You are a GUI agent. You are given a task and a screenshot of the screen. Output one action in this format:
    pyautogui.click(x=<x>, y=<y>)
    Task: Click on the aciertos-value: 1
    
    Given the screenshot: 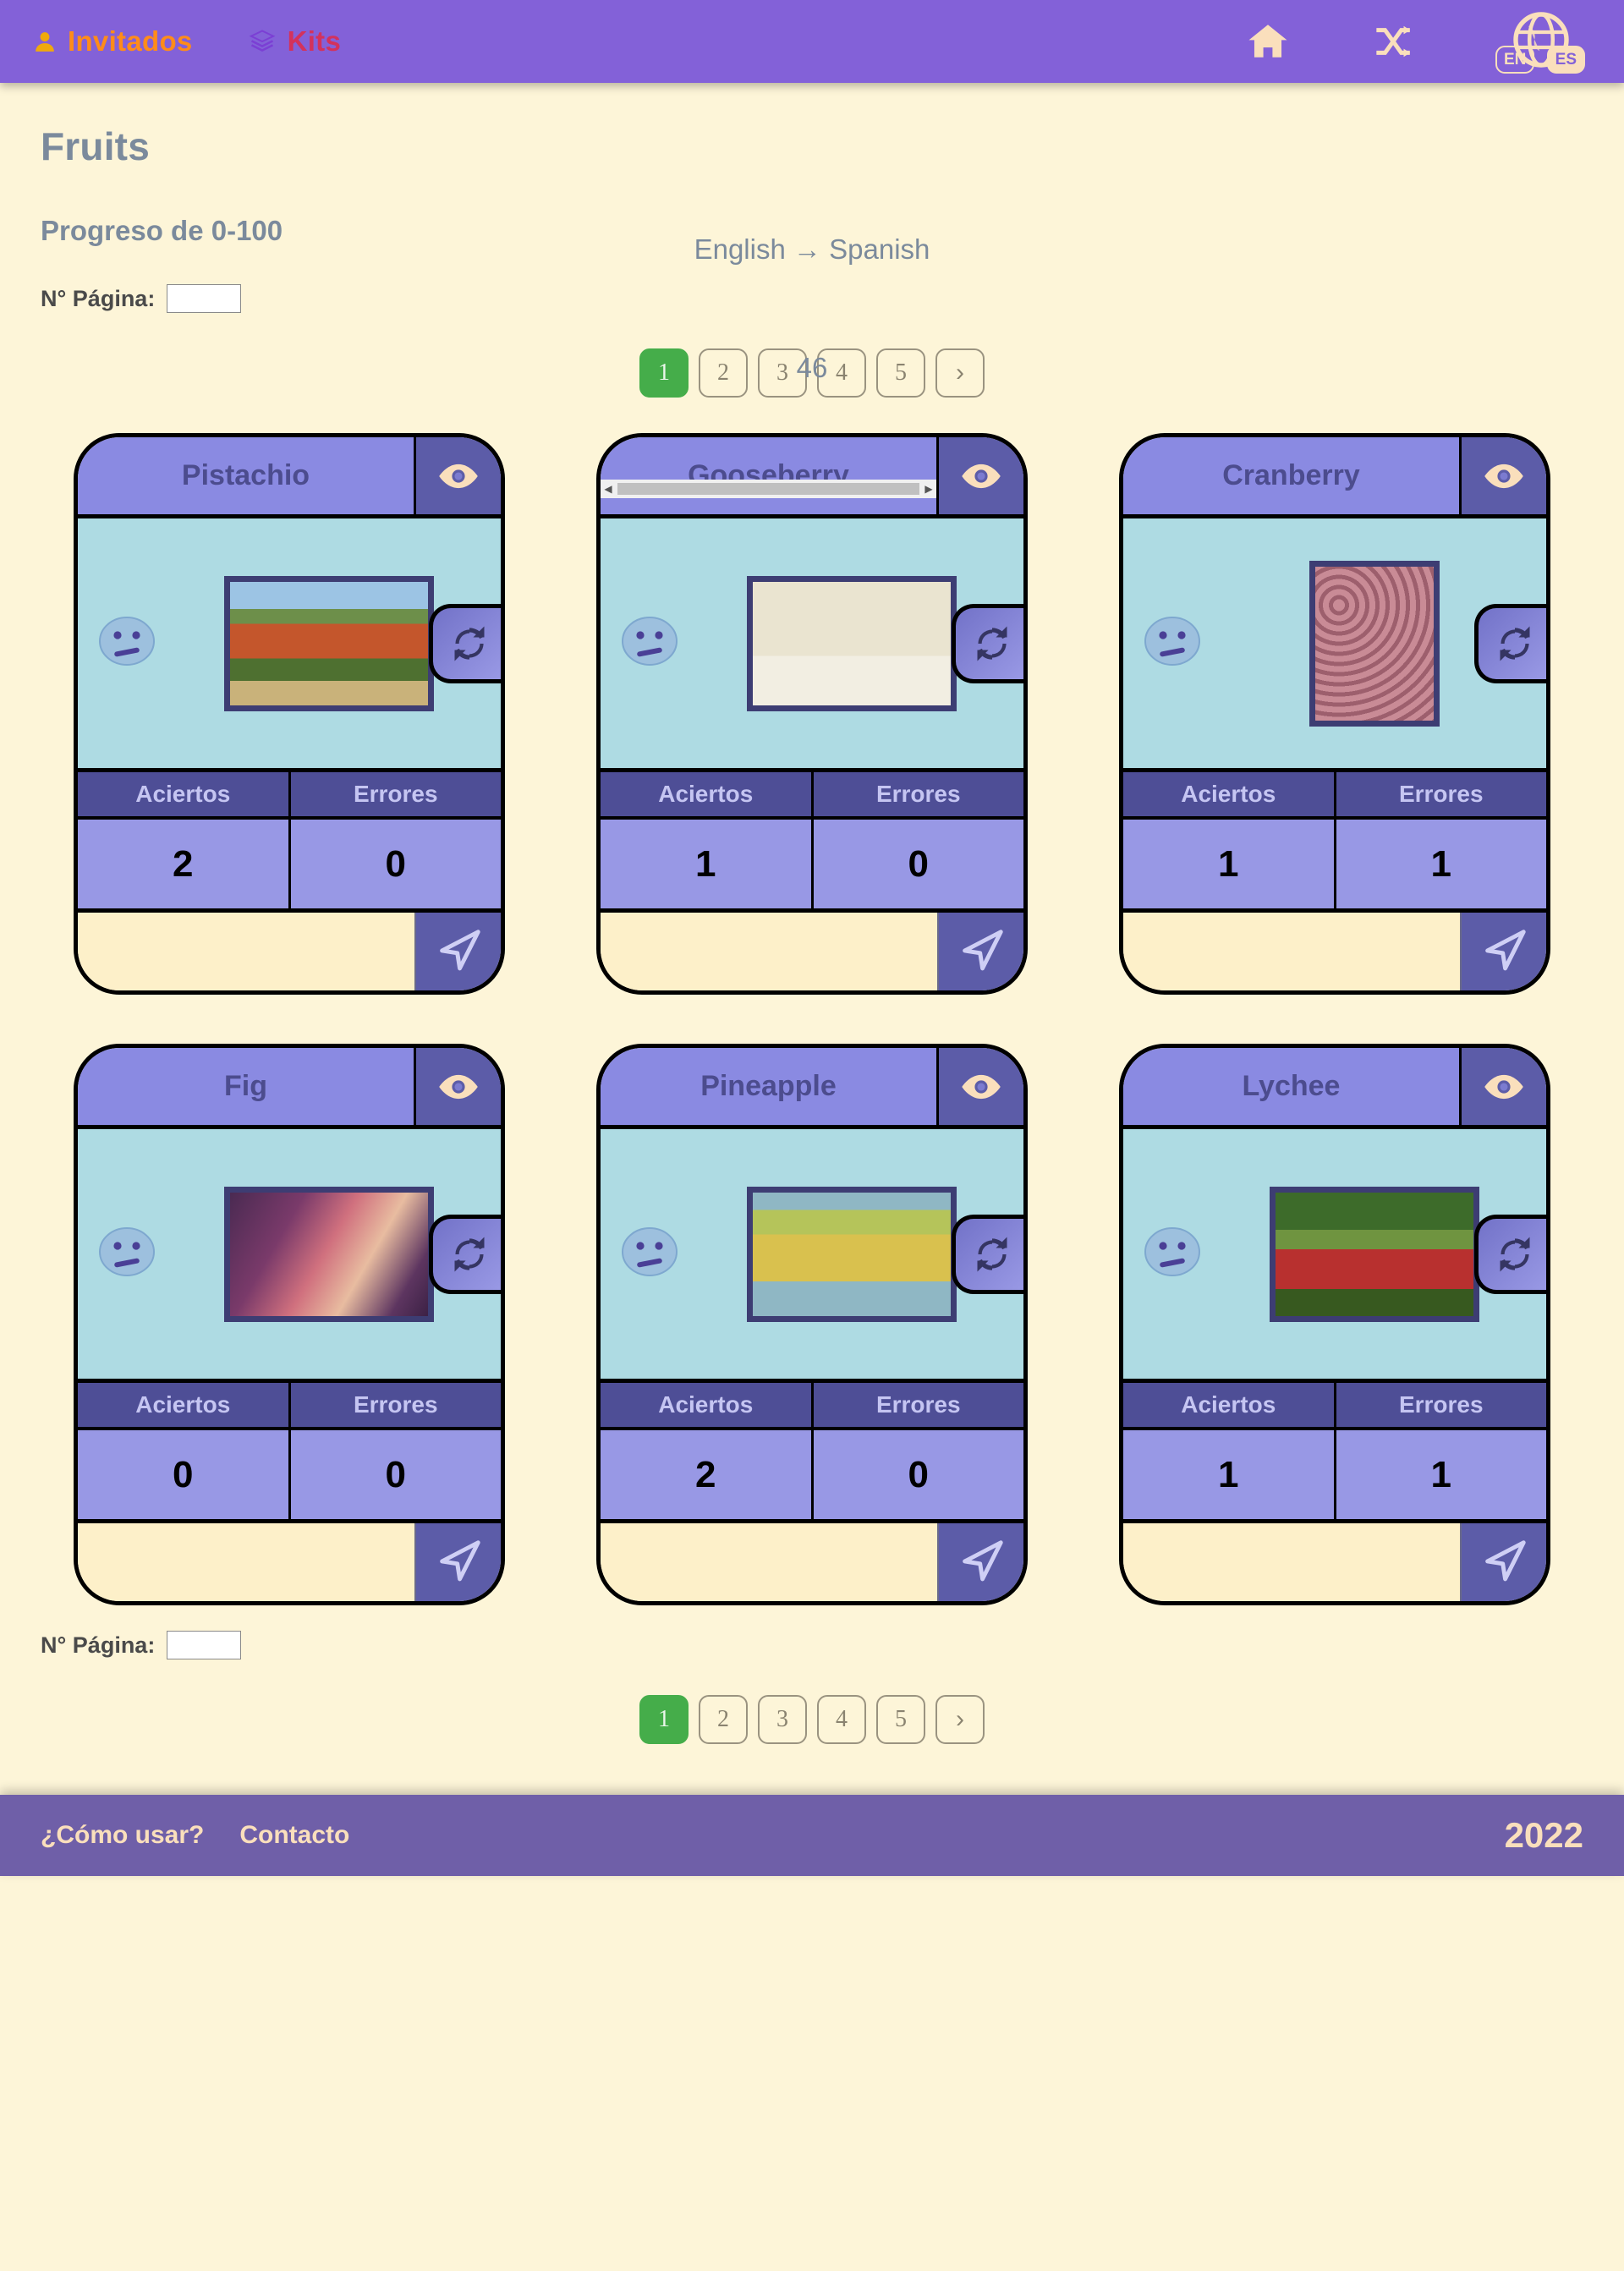 What is the action you would take?
    pyautogui.click(x=1230, y=864)
    